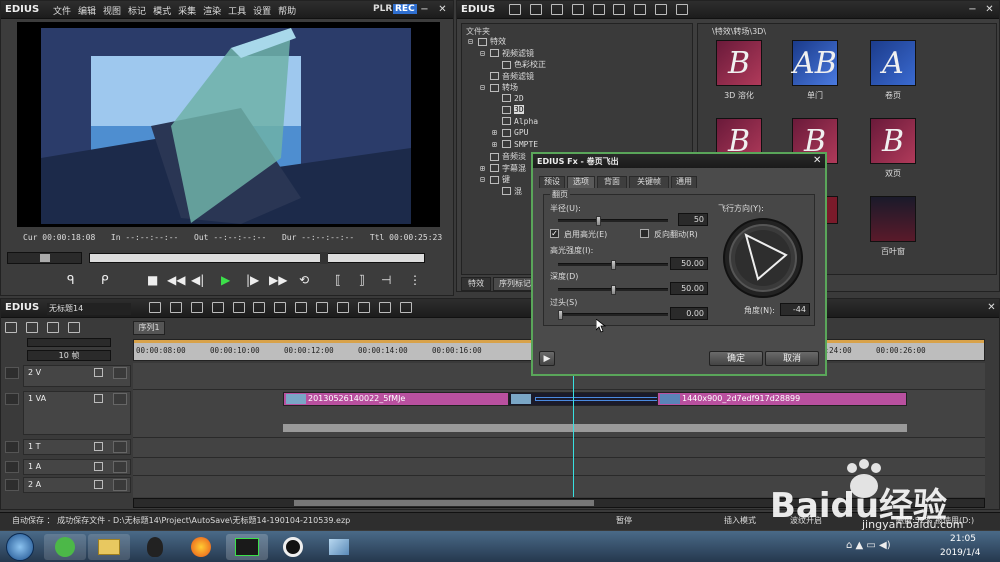 Image resolution: width=1000 pixels, height=562 pixels. Describe the element at coordinates (613, 221) in the screenshot. I see `radius-slider` at that location.